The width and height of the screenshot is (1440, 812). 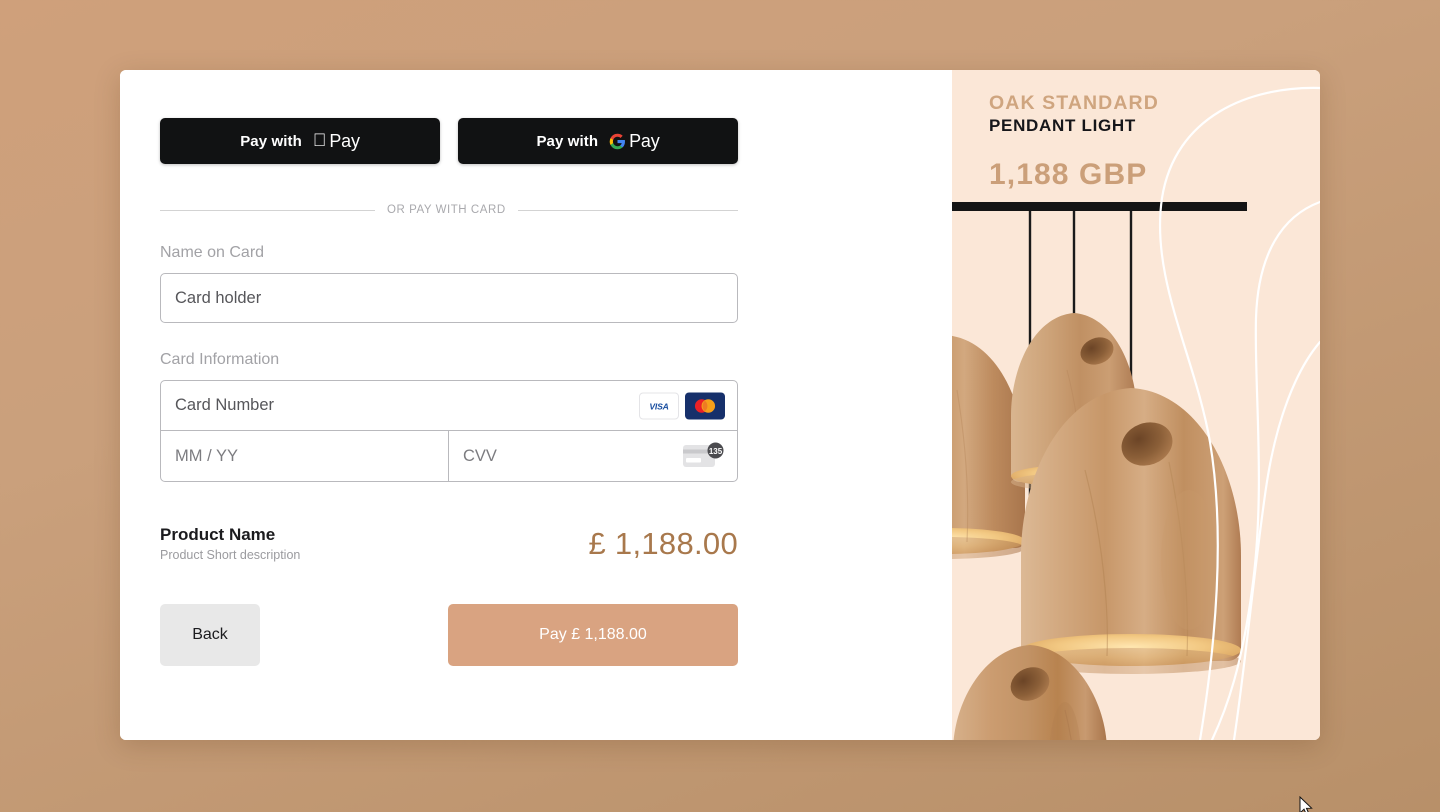 What do you see at coordinates (1062, 126) in the screenshot?
I see `showcase-subtitle: PENDANT LIGHT` at bounding box center [1062, 126].